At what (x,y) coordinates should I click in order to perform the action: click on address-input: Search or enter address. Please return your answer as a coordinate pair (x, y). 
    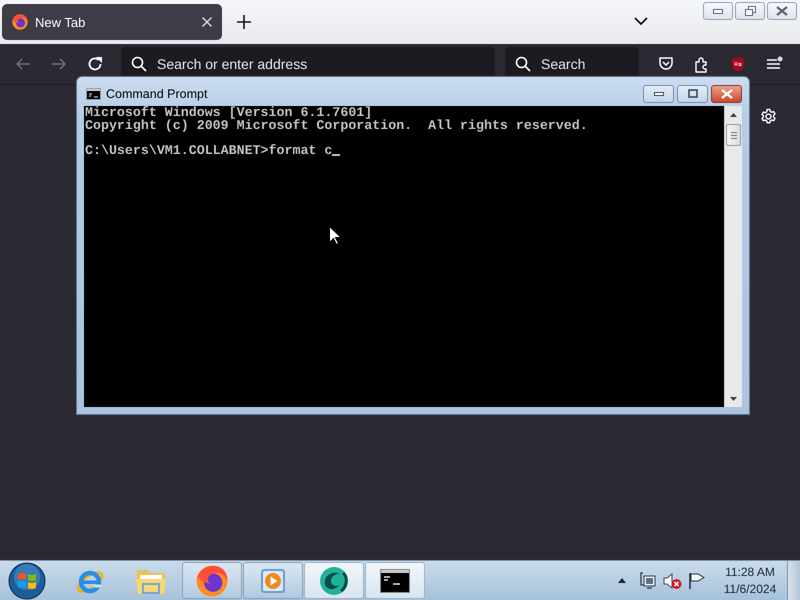
    Looking at the image, I should click on (326, 64).